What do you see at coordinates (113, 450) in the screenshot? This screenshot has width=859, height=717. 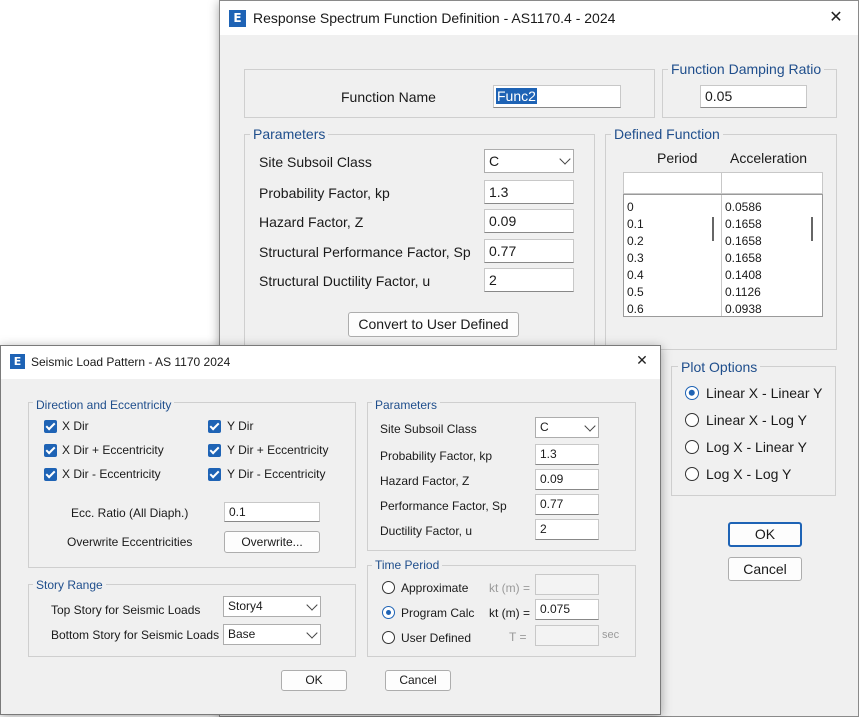 I see `x-dir-plus-ecc-label: X Dir + Eccentricity` at bounding box center [113, 450].